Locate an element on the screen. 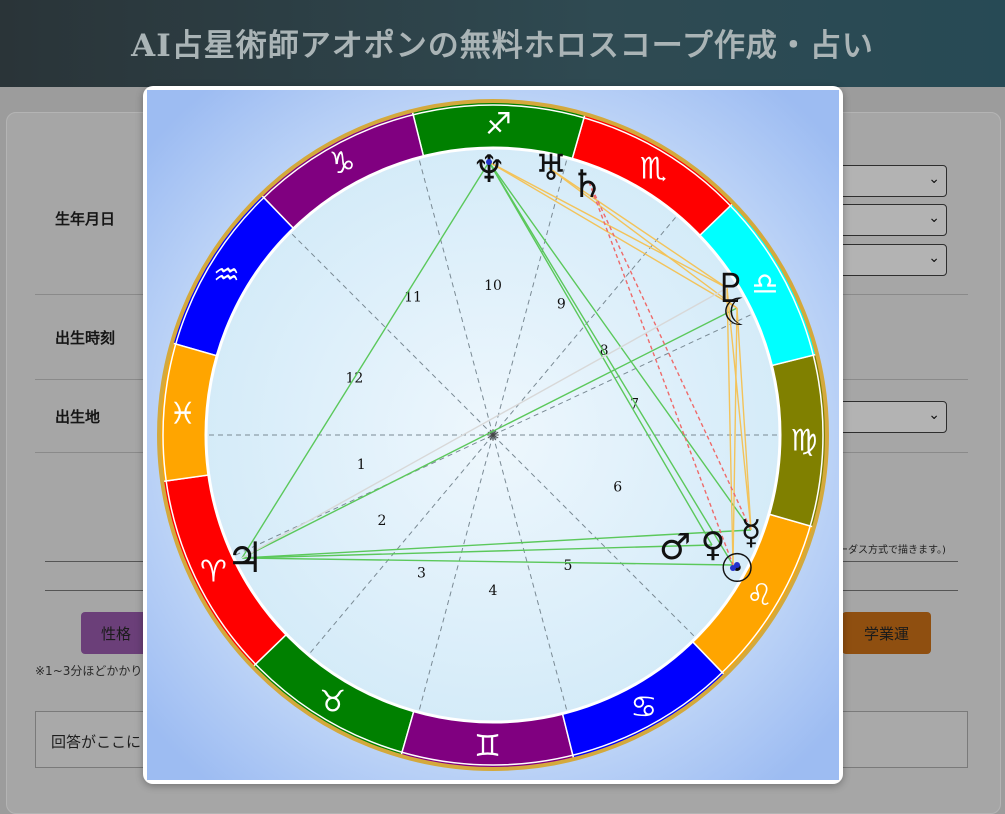  sign-glyph-virgo: ♍ is located at coordinates (803, 440).